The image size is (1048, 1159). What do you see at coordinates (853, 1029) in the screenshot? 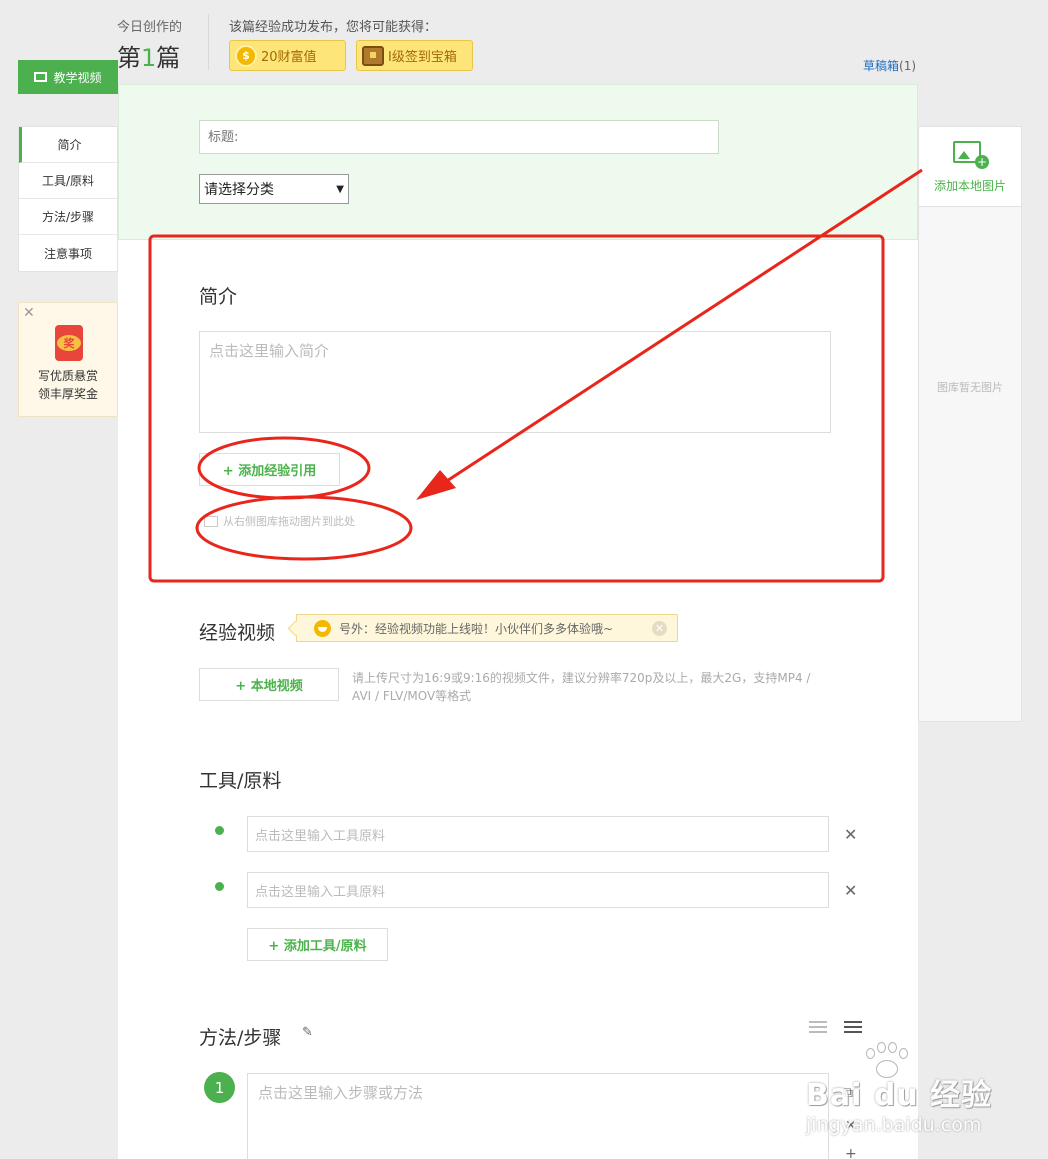
I see `unordered-list-icon` at bounding box center [853, 1029].